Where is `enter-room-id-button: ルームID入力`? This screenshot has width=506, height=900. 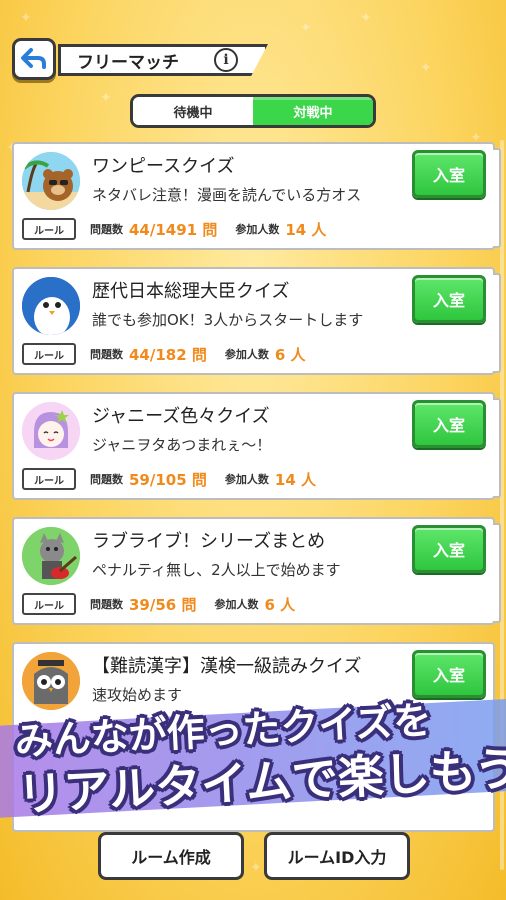
enter-room-id-button: ルームID入力 is located at coordinates (337, 856).